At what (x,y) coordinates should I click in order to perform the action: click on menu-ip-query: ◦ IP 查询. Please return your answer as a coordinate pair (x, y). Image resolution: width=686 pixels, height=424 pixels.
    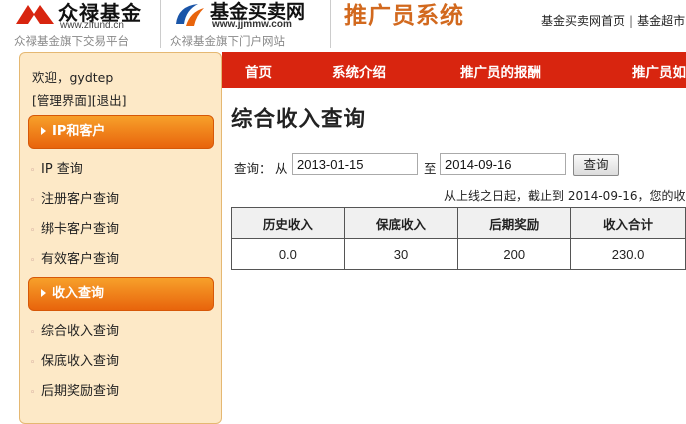
    Looking at the image, I should click on (56, 167).